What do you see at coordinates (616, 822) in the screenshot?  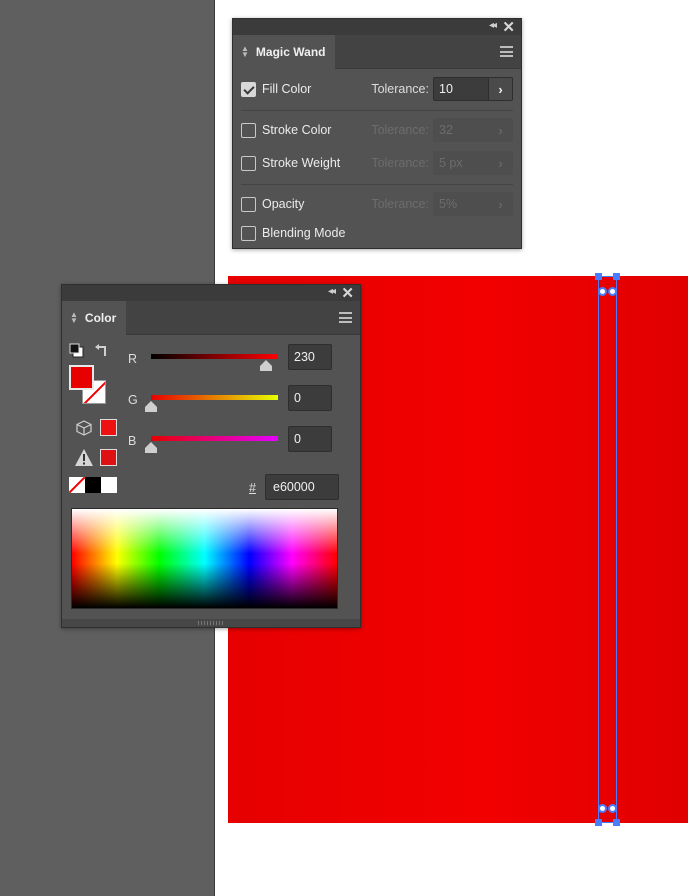 I see `selection-handle-bottom-right` at bounding box center [616, 822].